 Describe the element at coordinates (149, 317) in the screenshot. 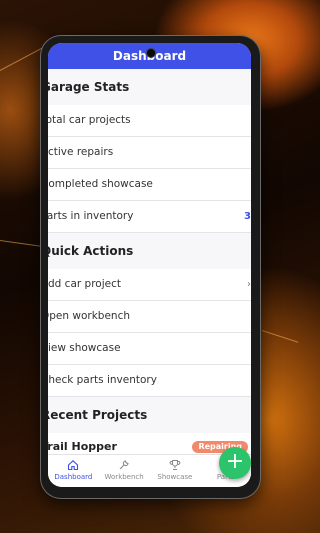

I see `action-open-workbench: Open workbench` at that location.